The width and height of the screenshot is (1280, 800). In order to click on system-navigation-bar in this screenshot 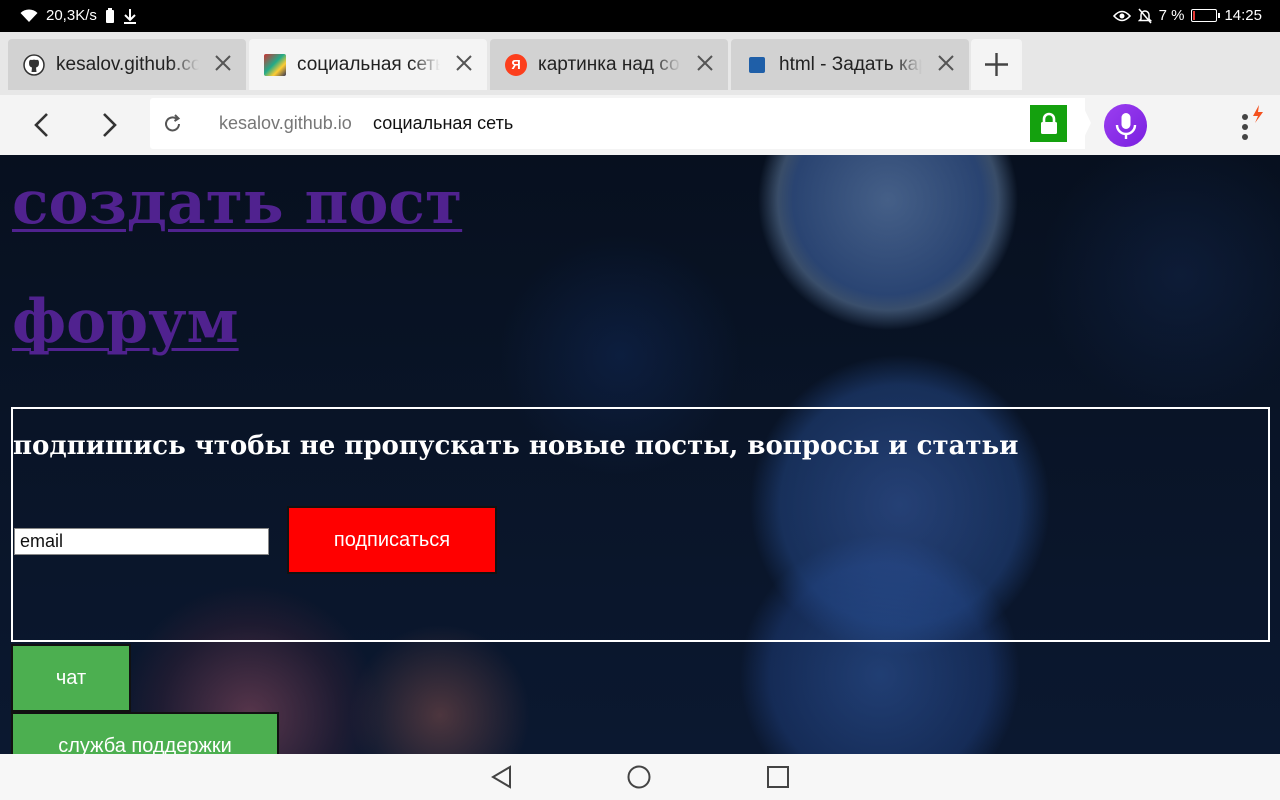, I will do `click(640, 777)`.